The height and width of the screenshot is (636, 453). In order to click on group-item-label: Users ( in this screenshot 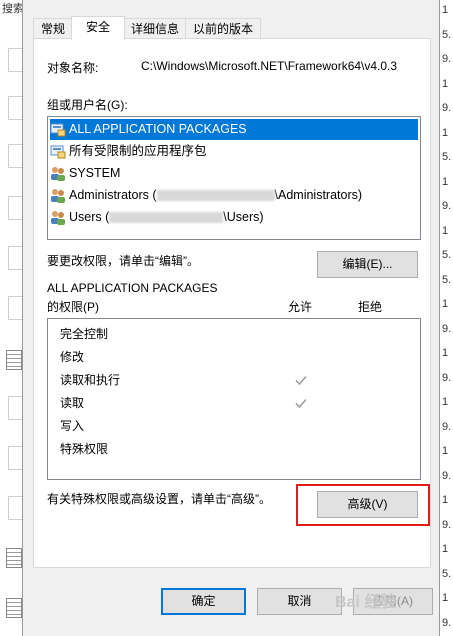, I will do `click(89, 217)`.